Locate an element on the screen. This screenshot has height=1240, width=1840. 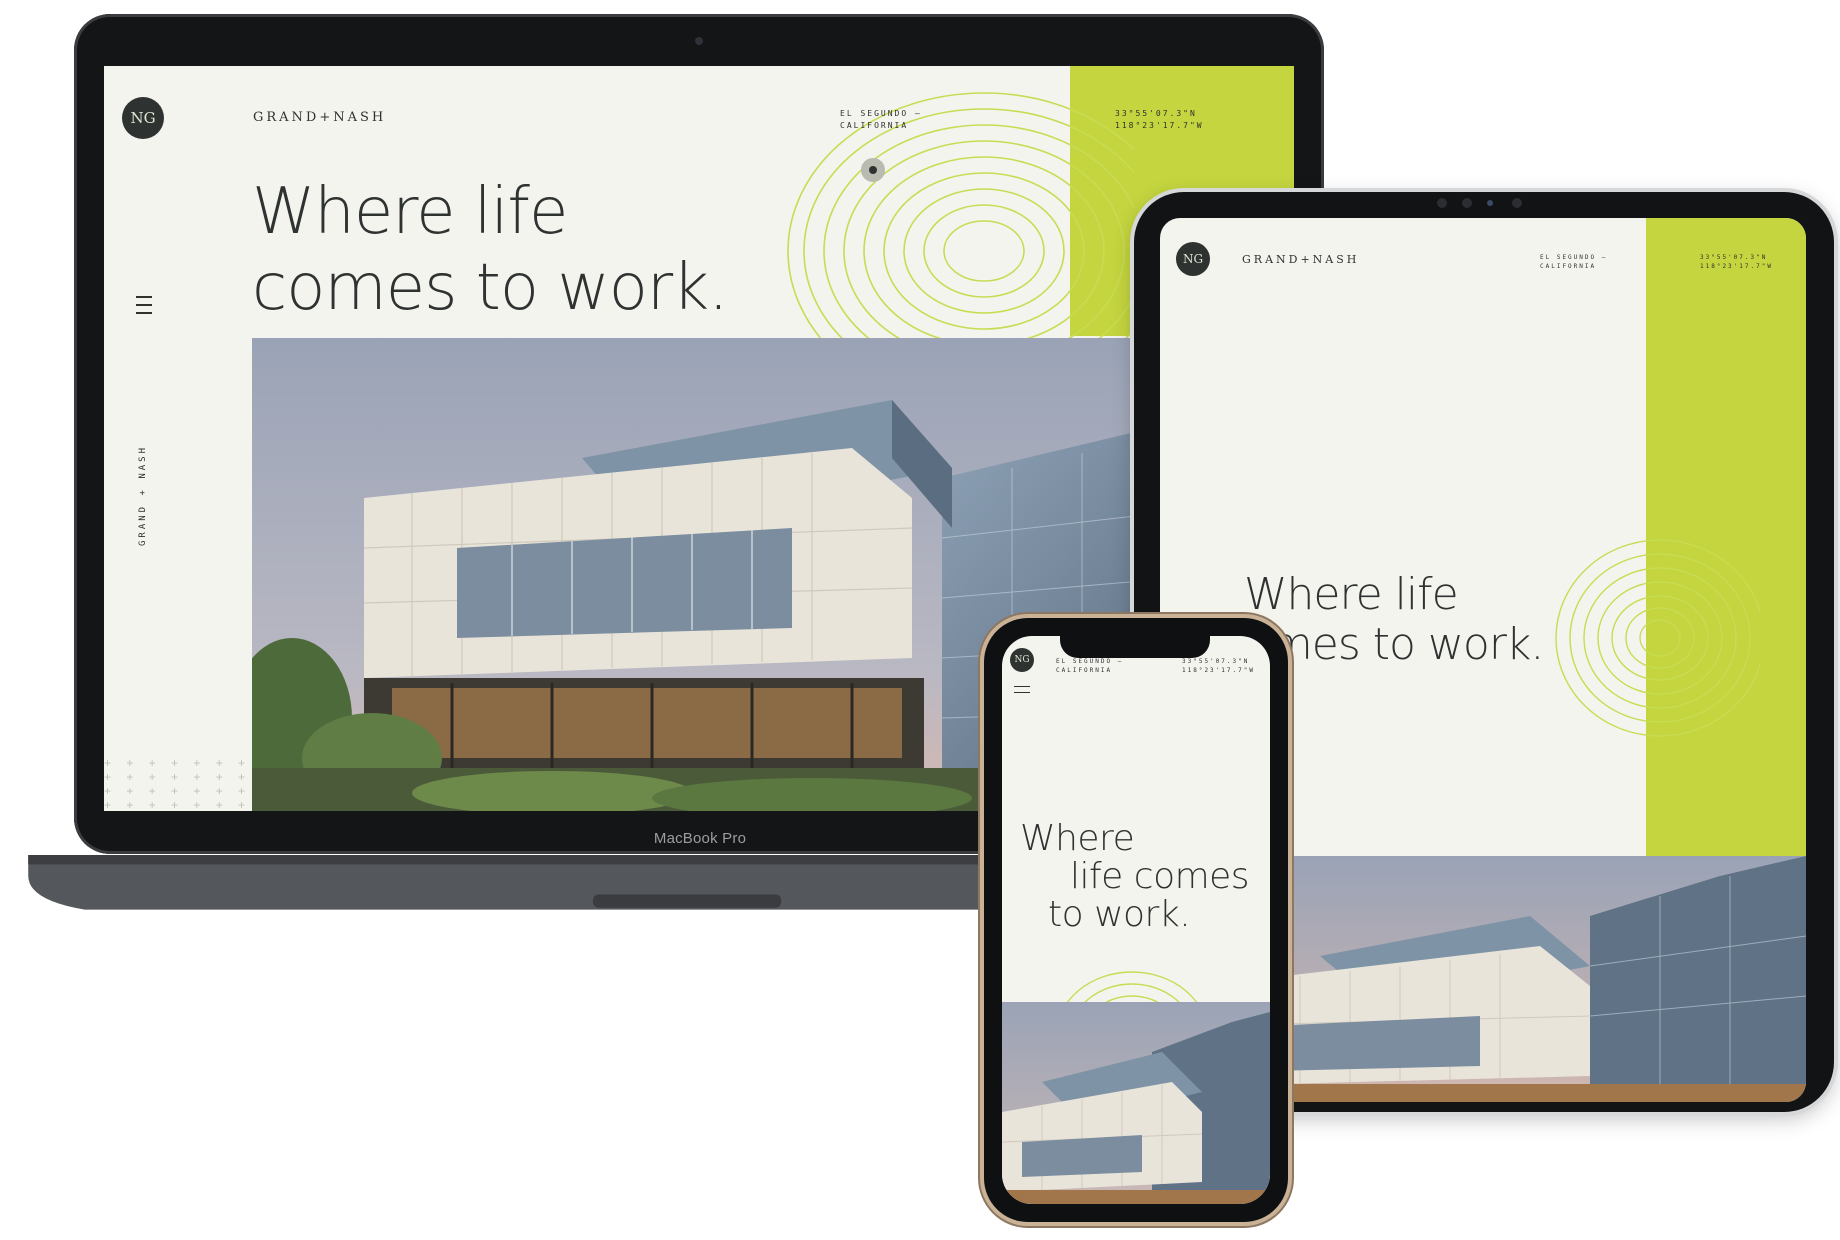
coord-line-1: 33°55'07.3"N is located at coordinates (1156, 113).